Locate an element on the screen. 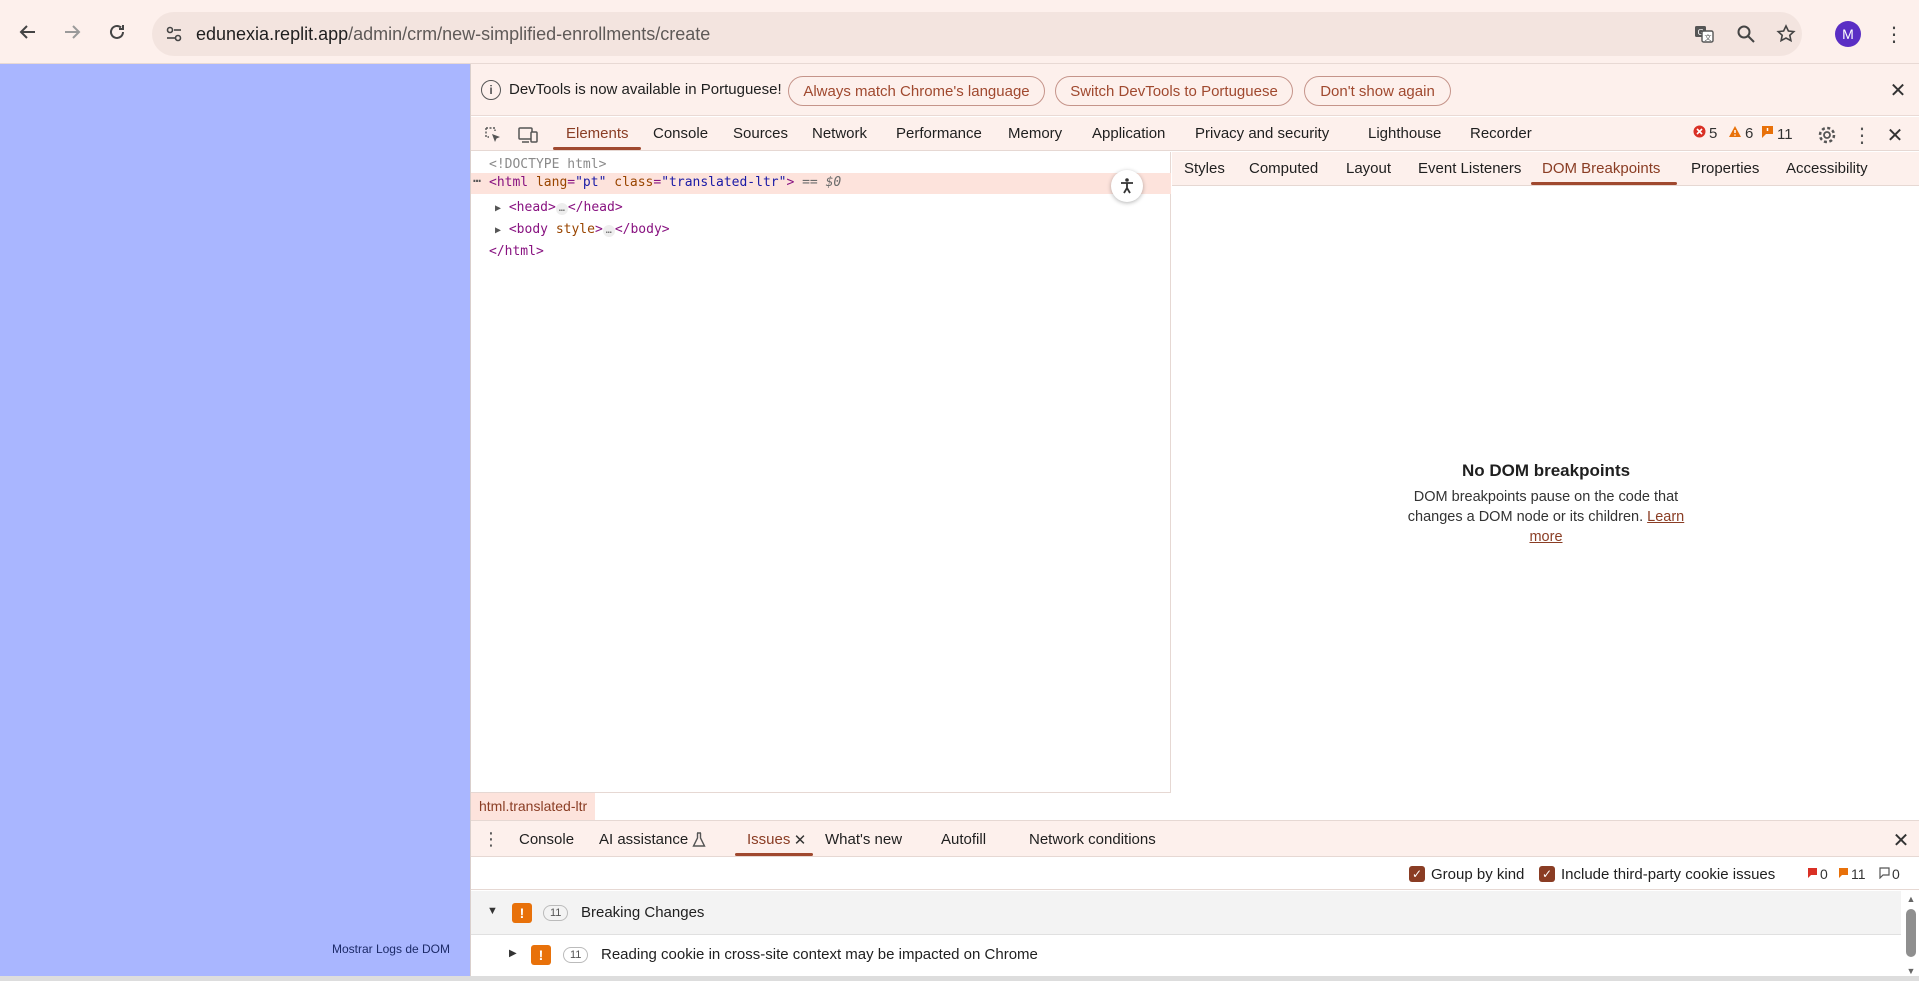  issues-info-value: 0 is located at coordinates (1896, 874).